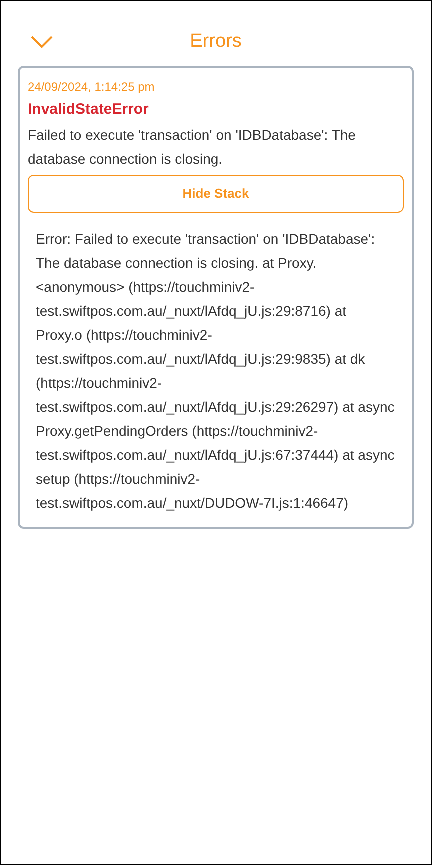 The image size is (432, 865). Describe the element at coordinates (92, 87) in the screenshot. I see `timestamp: 24/09/2024, 1:14:25 pm` at that location.